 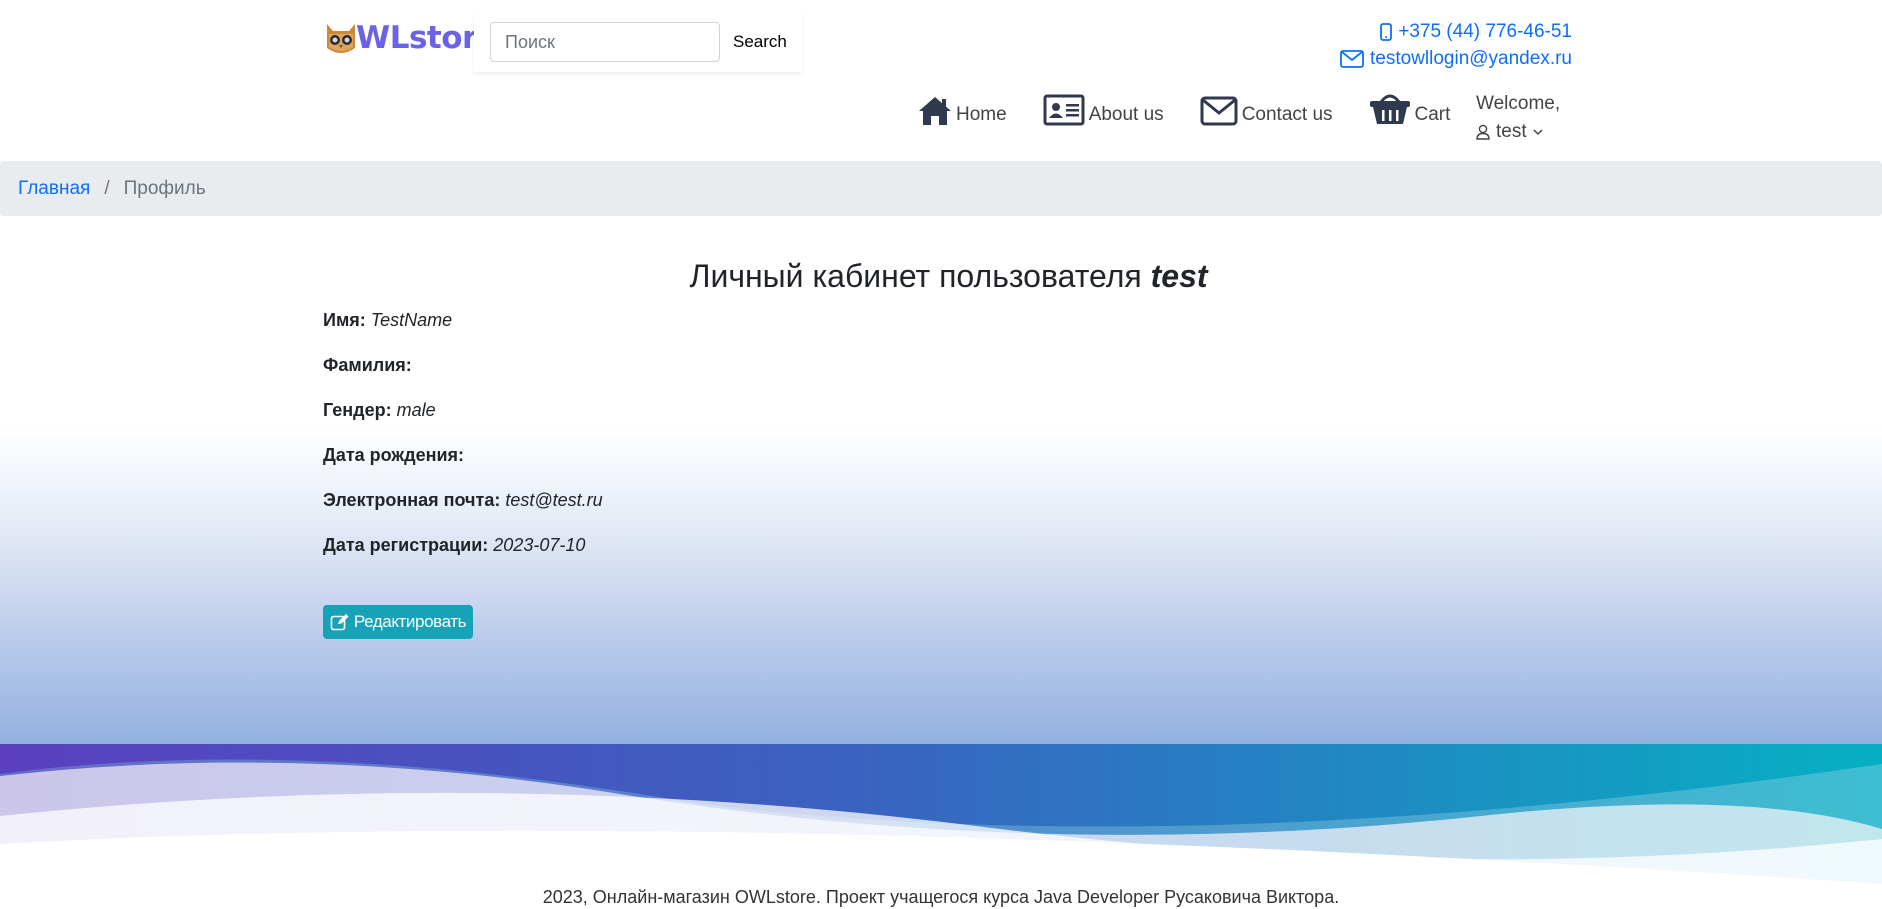 I want to click on profile-field-first-name: Имя: TestName, so click(x=387, y=320).